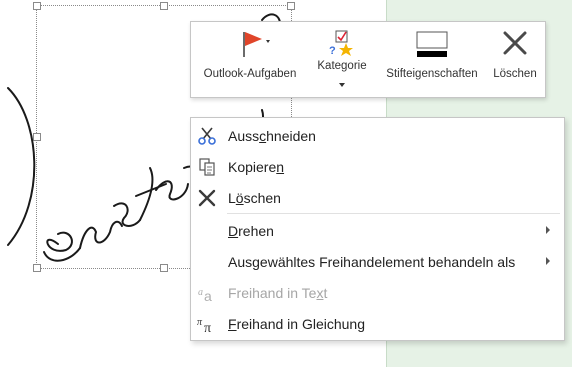  Describe the element at coordinates (377, 197) in the screenshot. I see `menu-item-delete: Löschen` at that location.